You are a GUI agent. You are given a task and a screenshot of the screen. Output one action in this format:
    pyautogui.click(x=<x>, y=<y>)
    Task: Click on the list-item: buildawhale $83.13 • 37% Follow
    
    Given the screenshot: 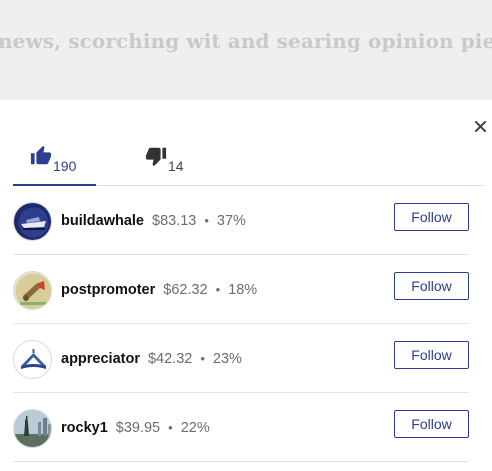 What is the action you would take?
    pyautogui.click(x=241, y=220)
    